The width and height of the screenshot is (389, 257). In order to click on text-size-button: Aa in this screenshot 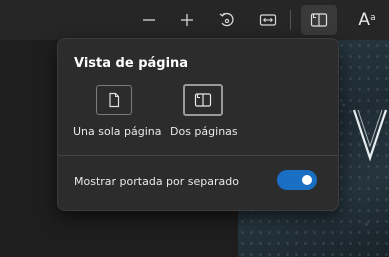, I will do `click(367, 20)`.